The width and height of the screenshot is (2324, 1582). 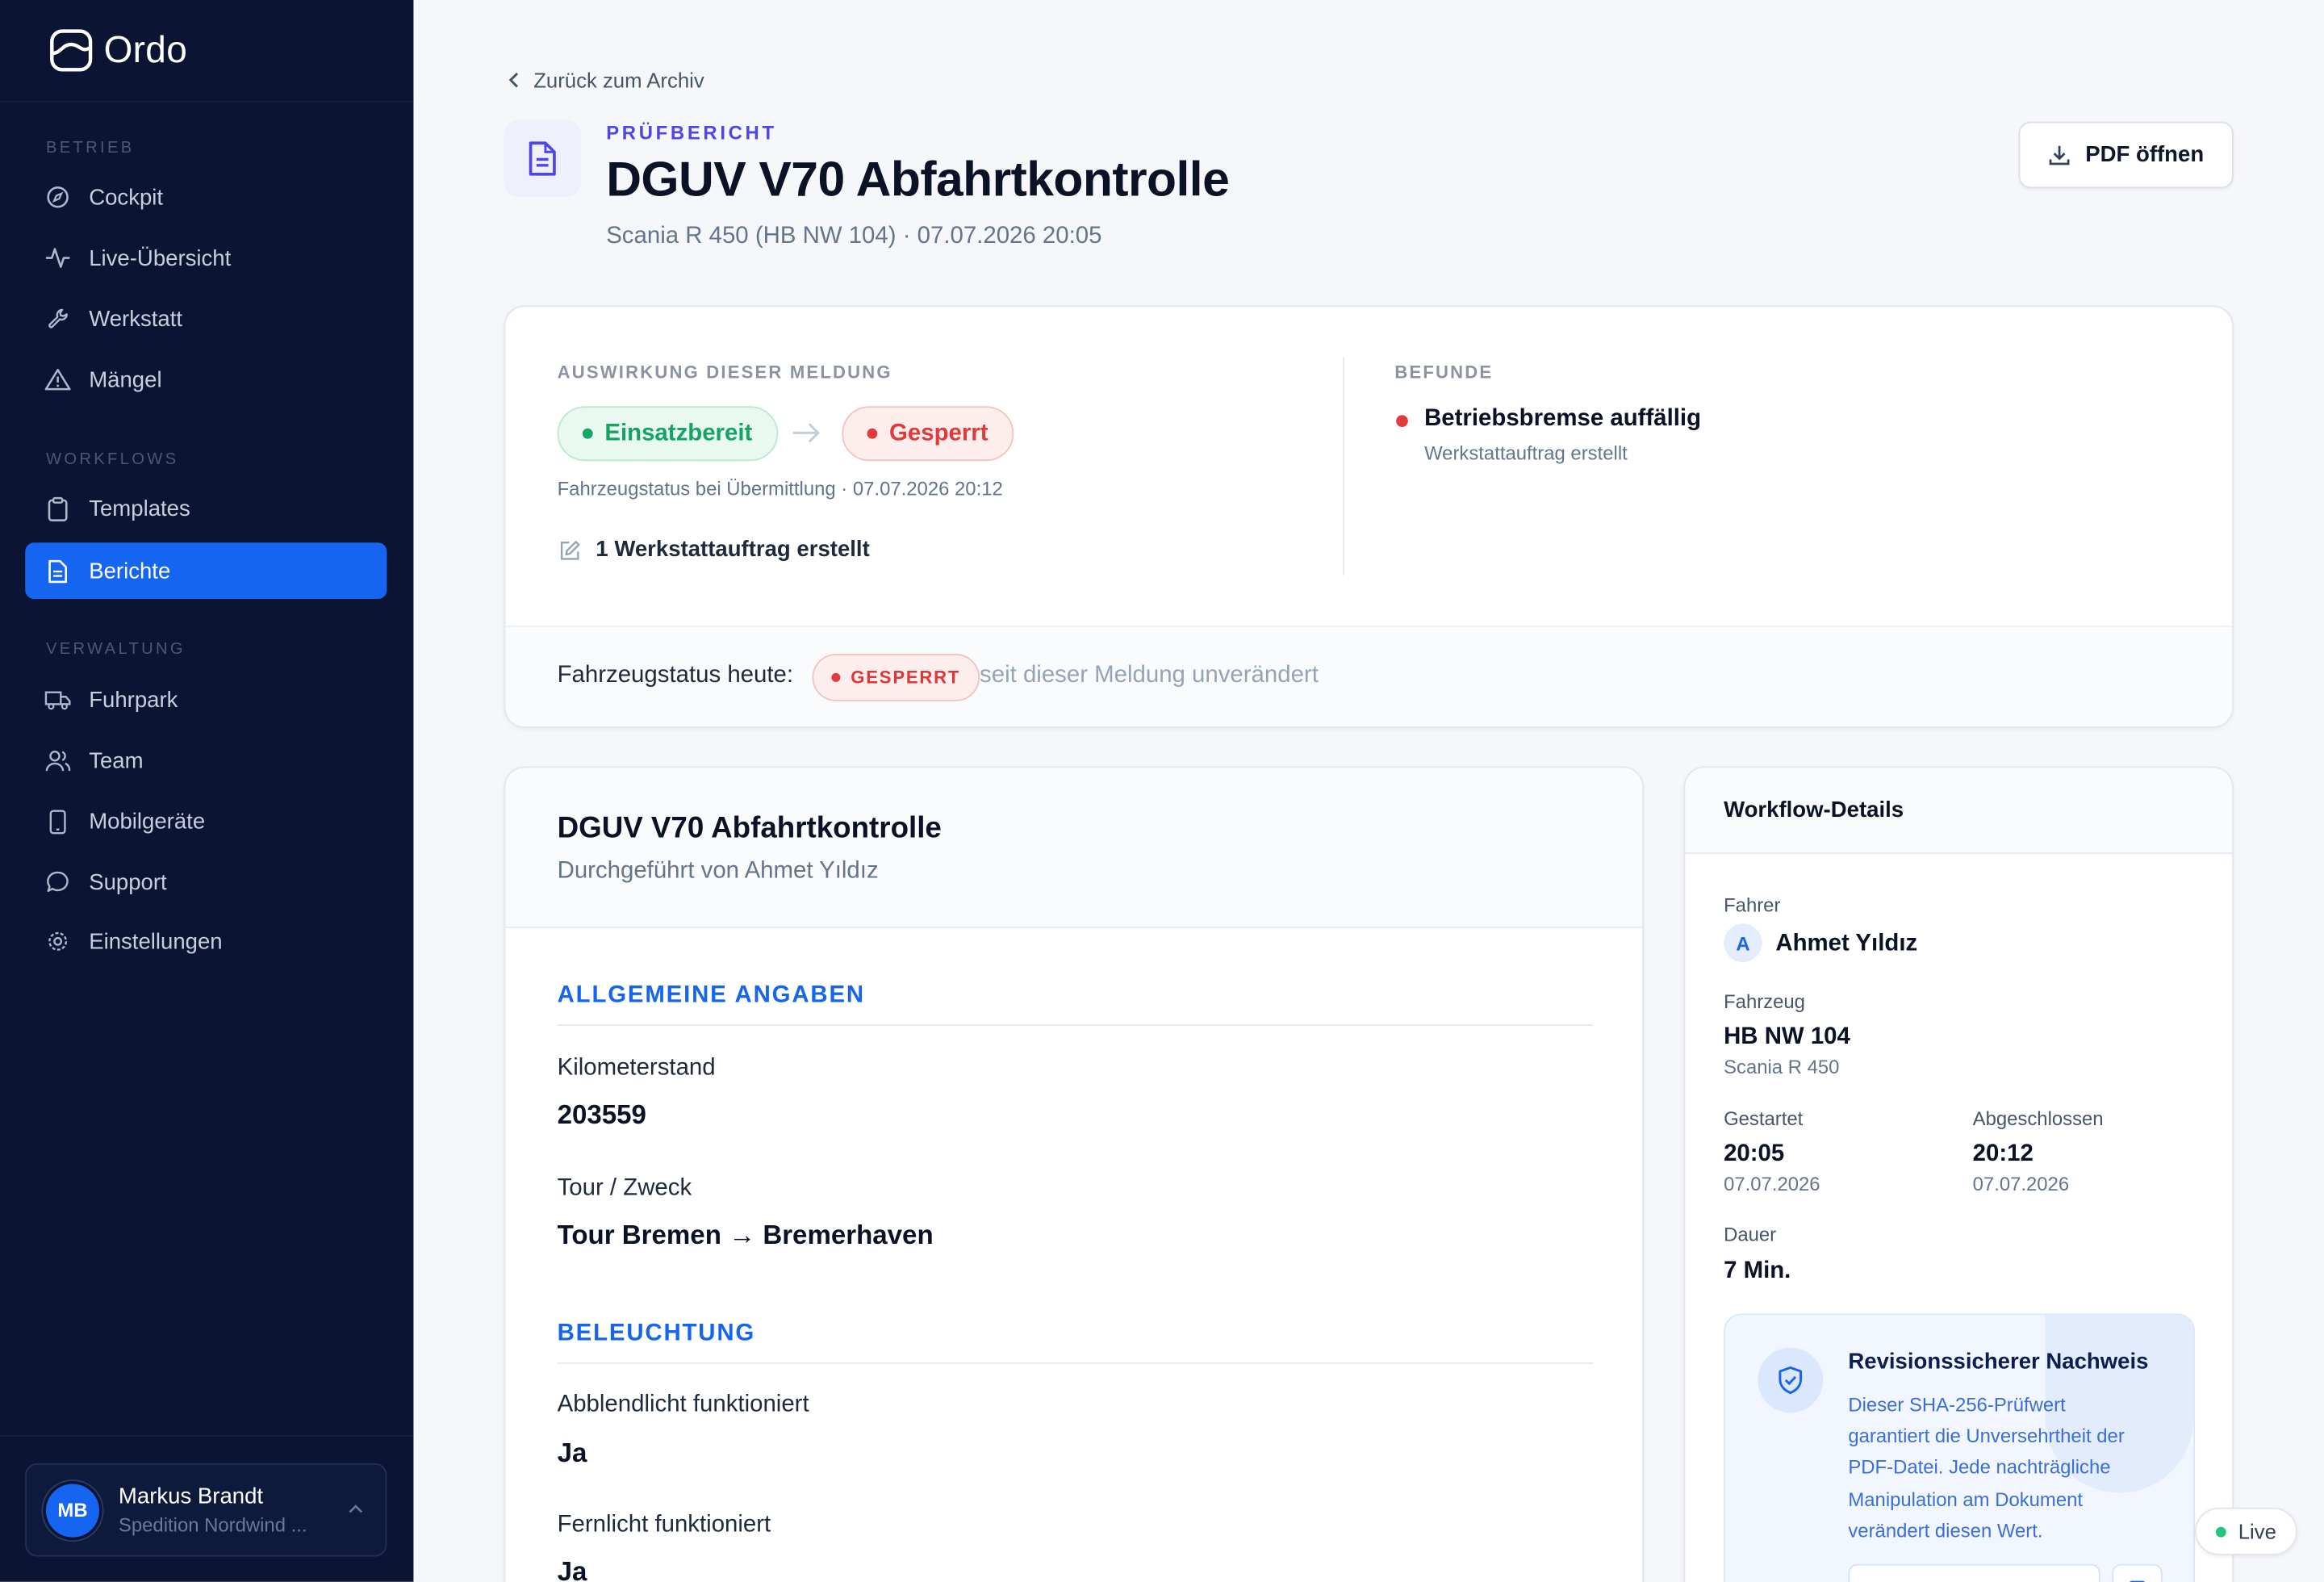 I want to click on sidebar-item-fuhrpark: Fuhrpark, so click(x=206, y=700).